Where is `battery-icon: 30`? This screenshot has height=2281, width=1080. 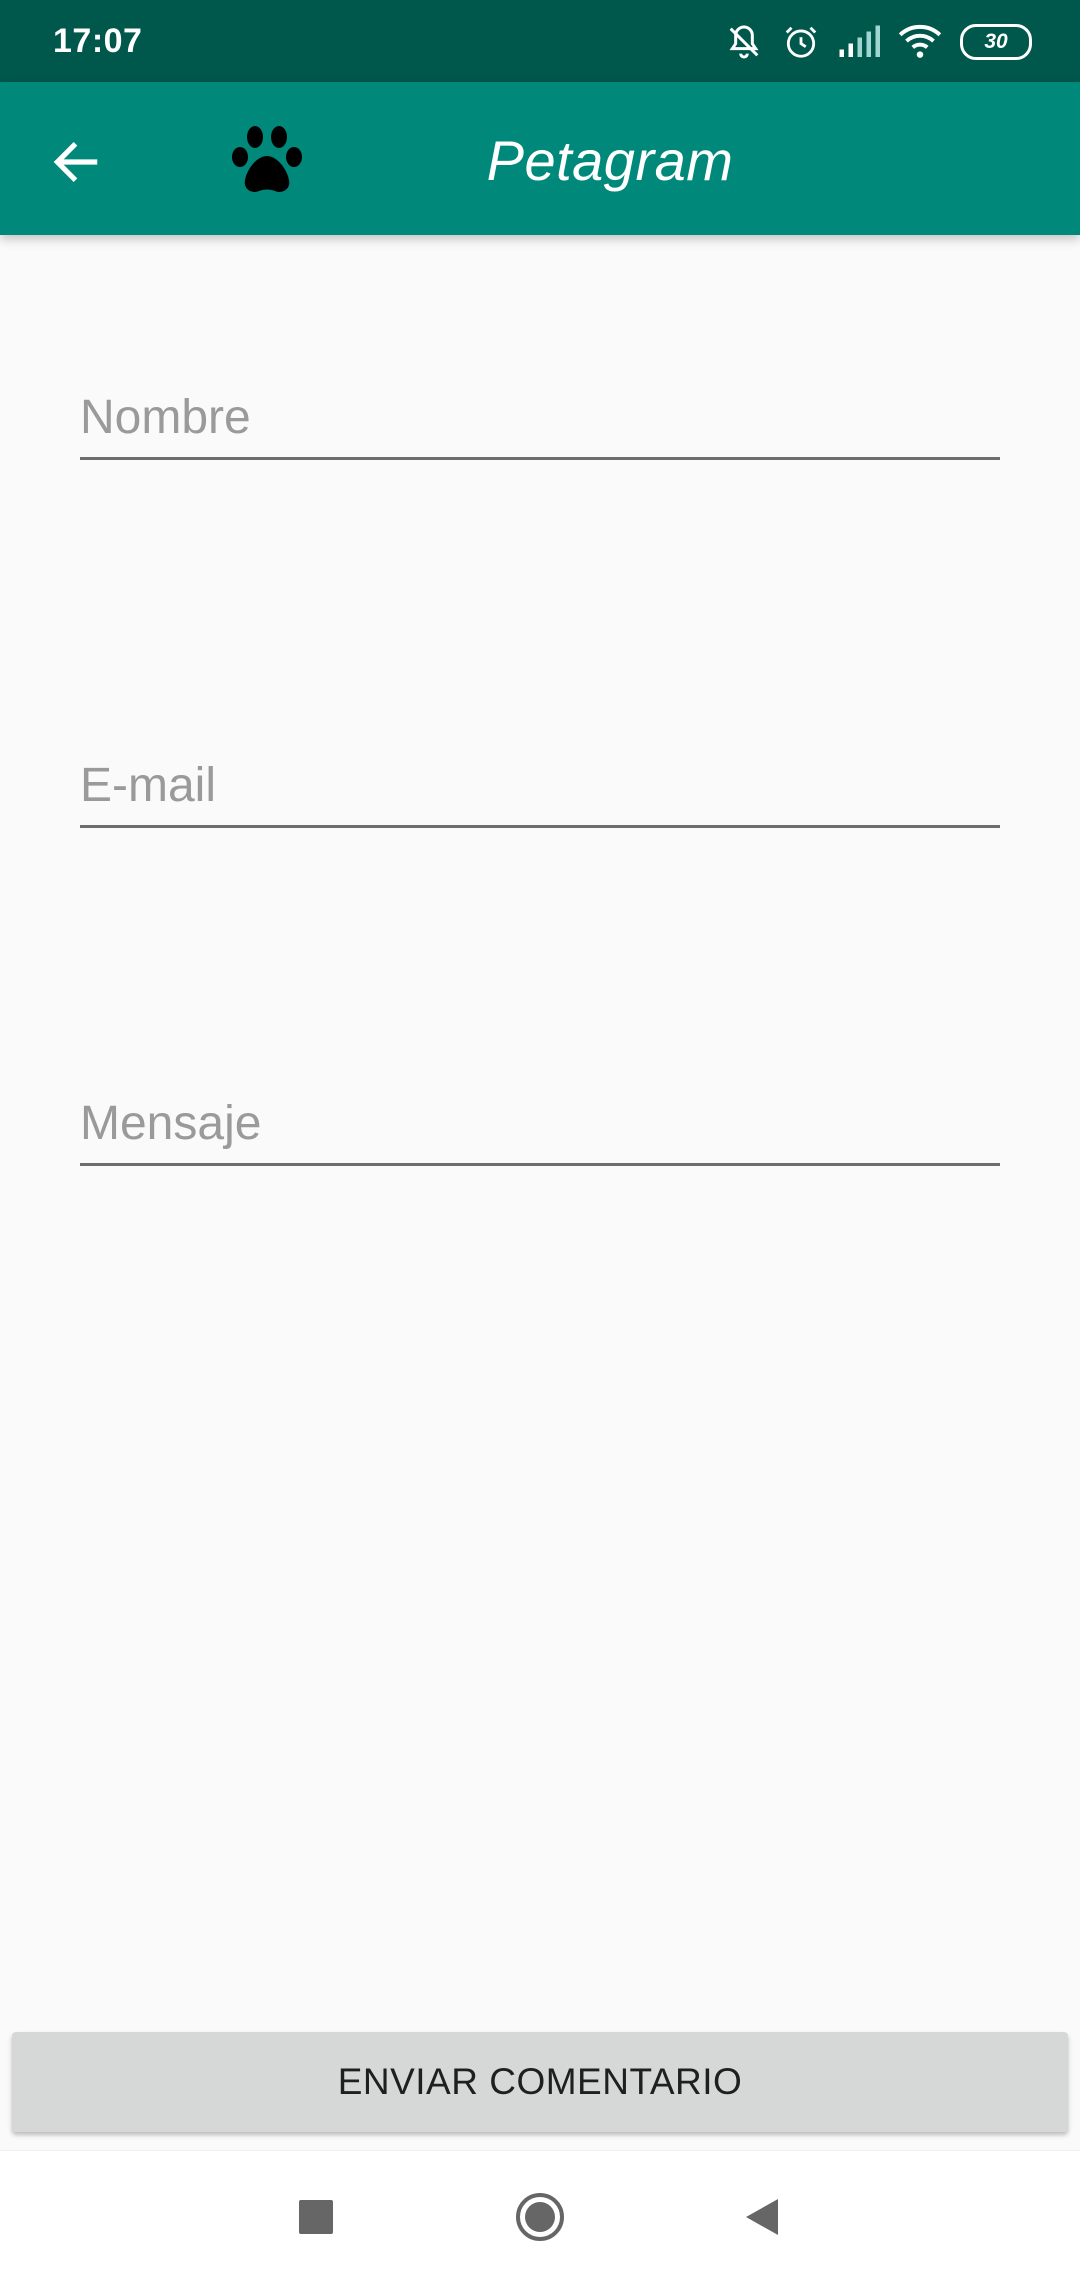
battery-icon: 30 is located at coordinates (996, 42).